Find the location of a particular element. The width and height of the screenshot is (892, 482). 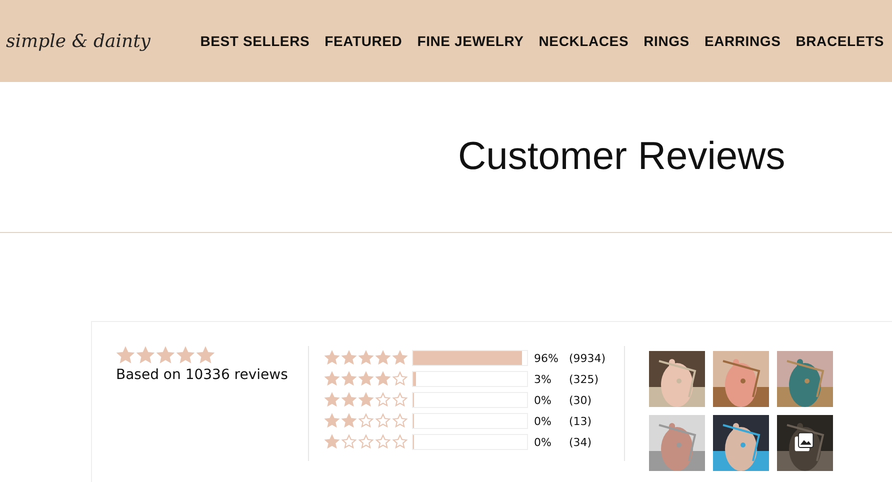

count-text: (30) is located at coordinates (580, 400).